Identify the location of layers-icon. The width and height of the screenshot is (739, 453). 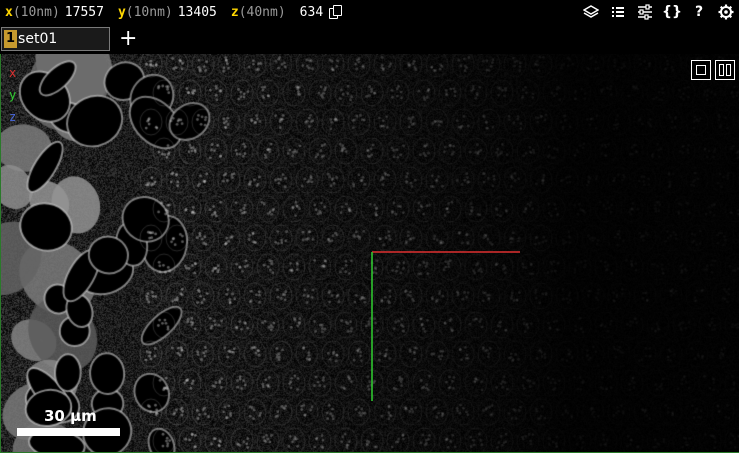
(591, 12).